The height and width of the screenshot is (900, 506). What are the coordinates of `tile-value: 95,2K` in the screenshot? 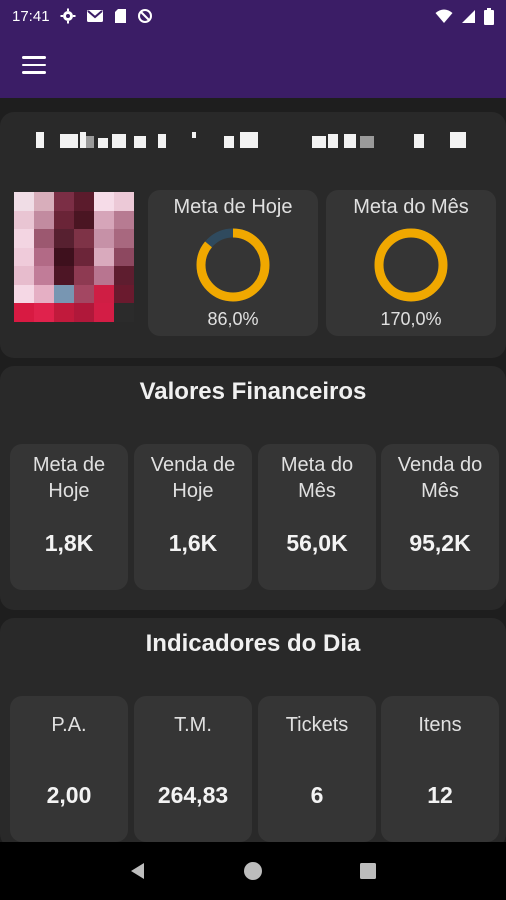 It's located at (440, 543).